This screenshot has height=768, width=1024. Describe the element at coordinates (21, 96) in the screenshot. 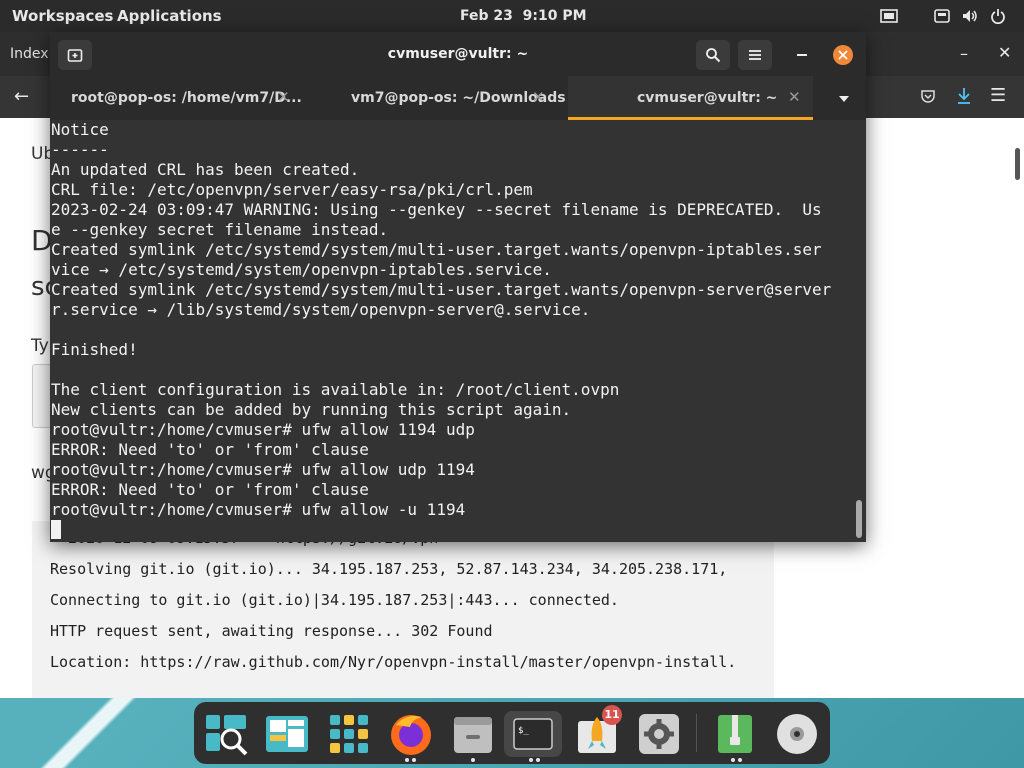

I see `back-icon: ←` at that location.